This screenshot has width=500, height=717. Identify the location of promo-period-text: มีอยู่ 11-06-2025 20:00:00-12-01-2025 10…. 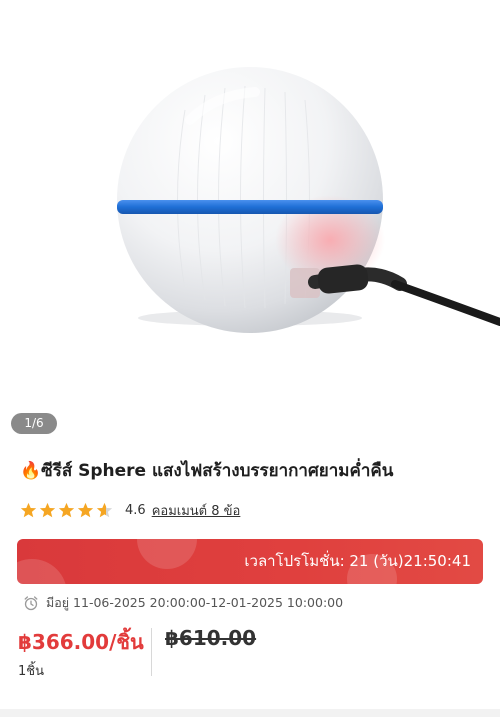
(195, 602).